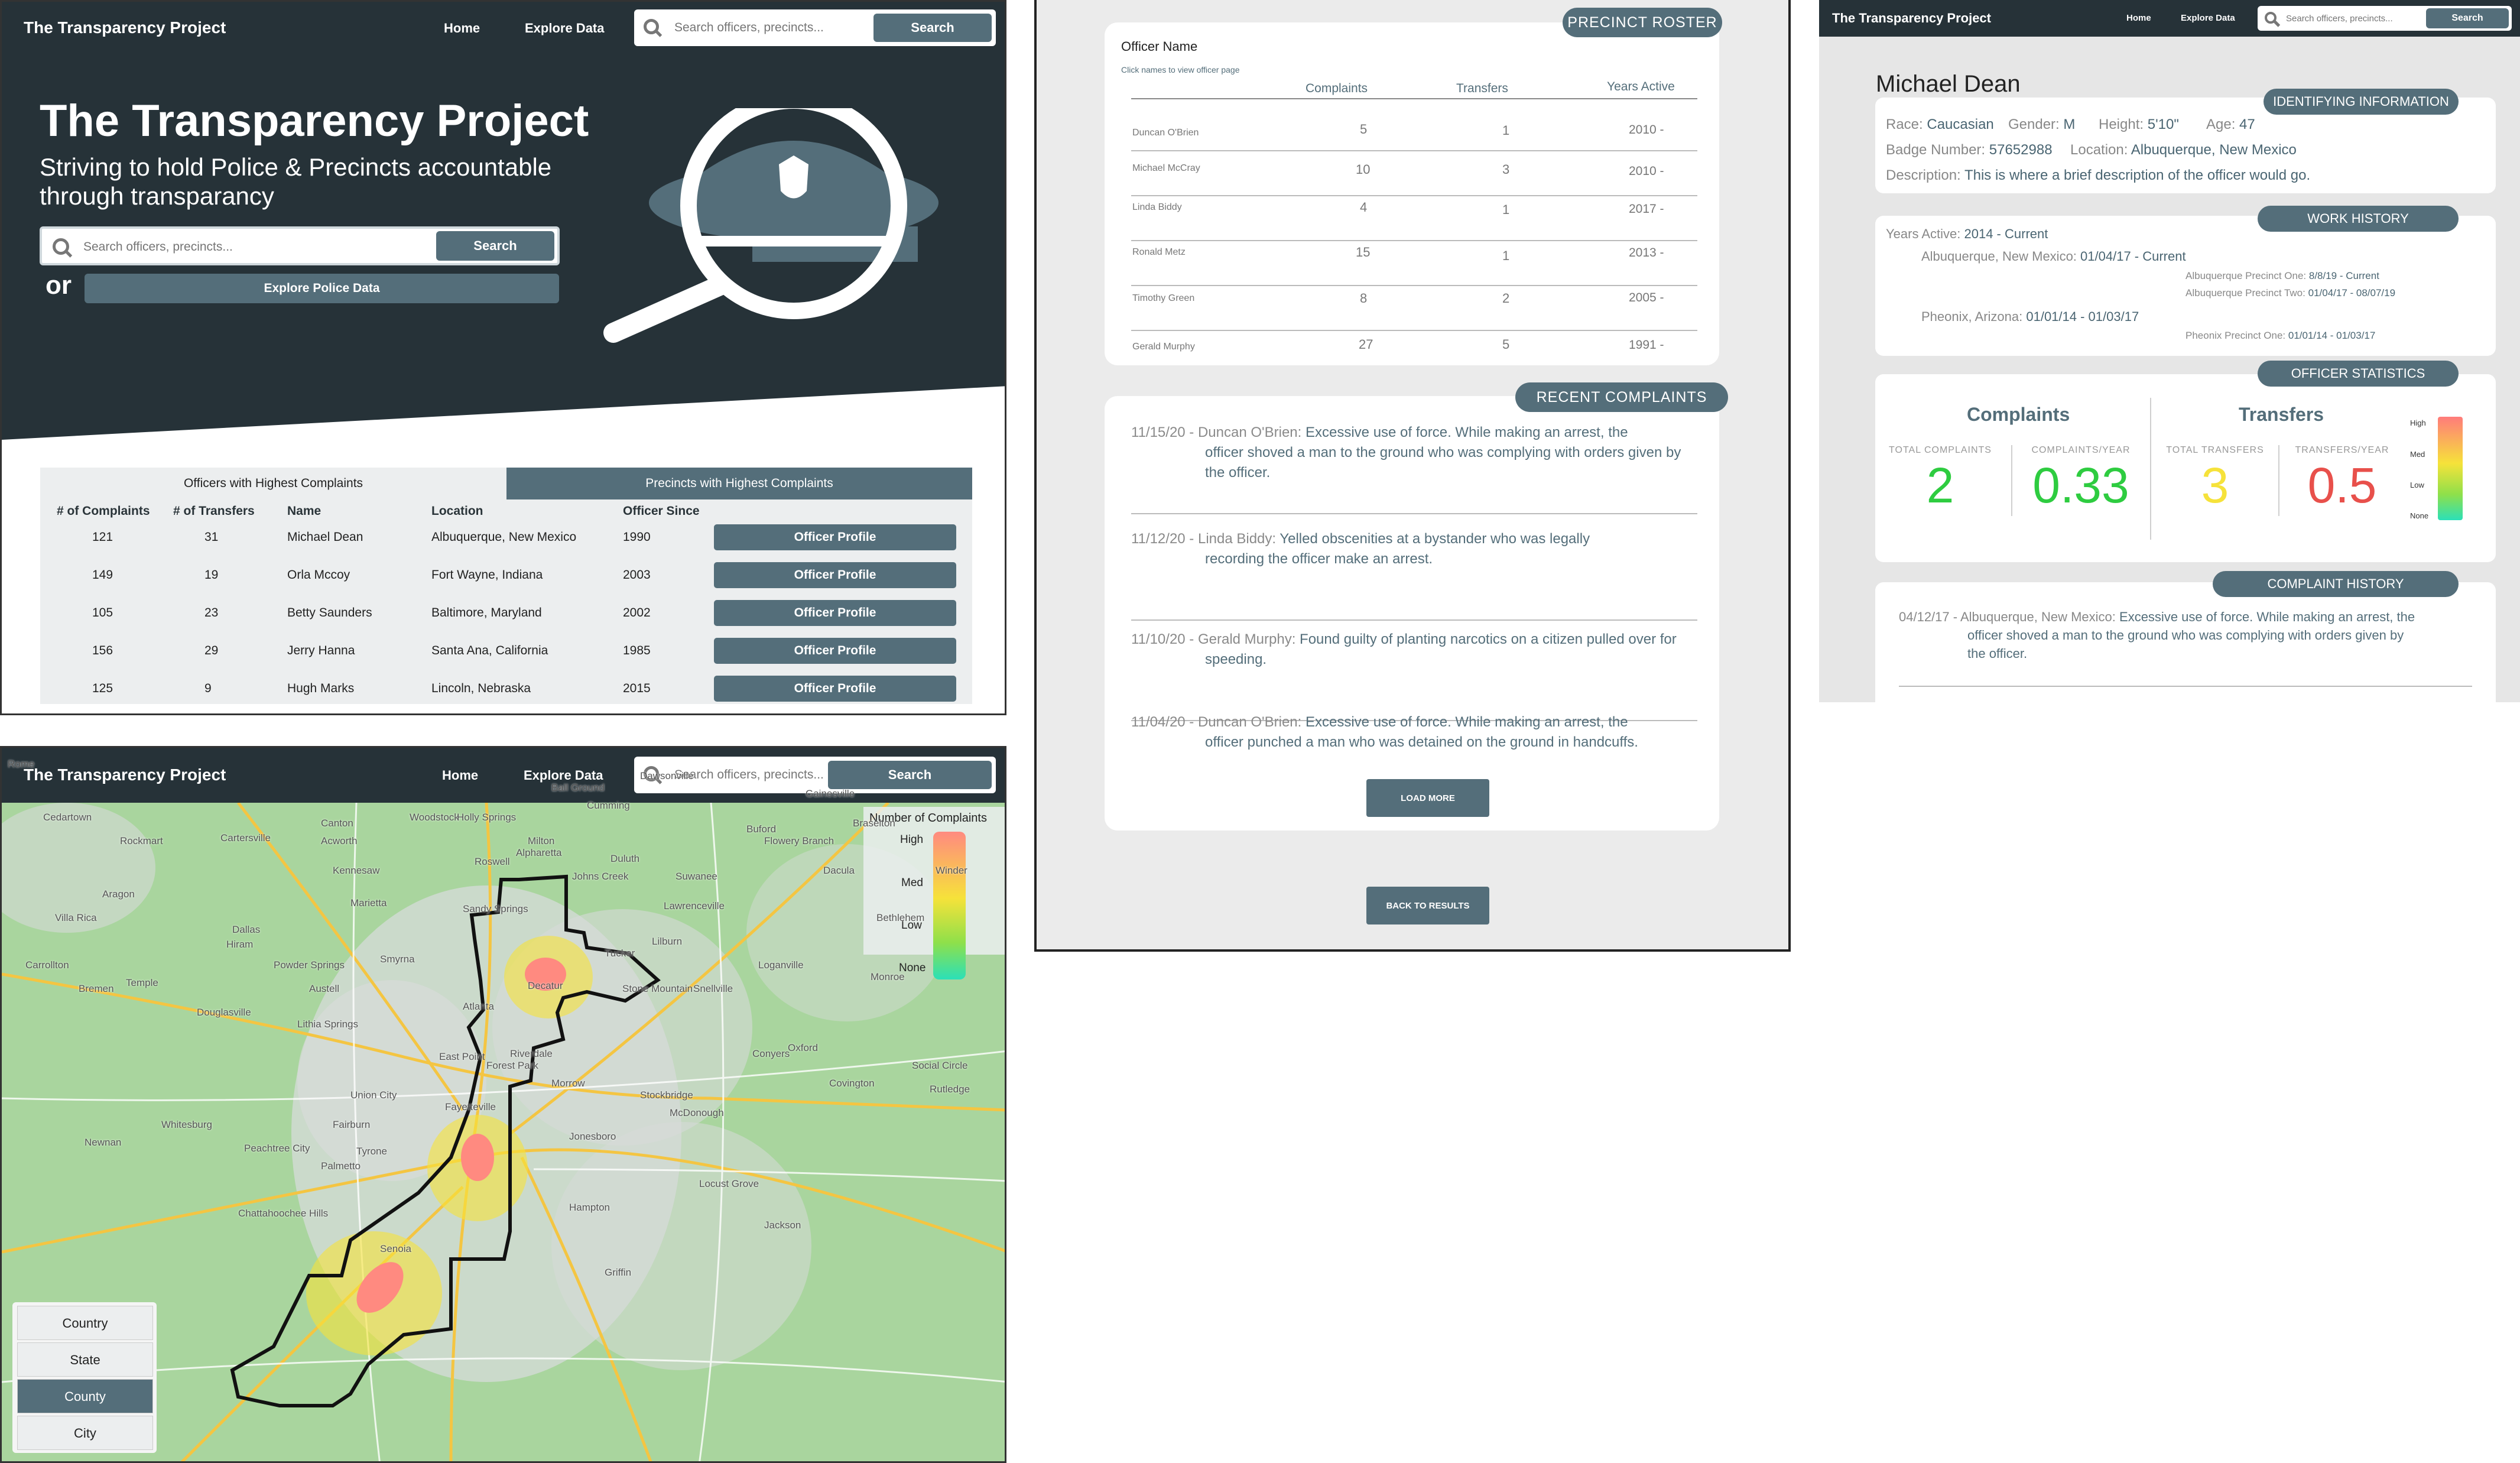 This screenshot has height=1463, width=2520. What do you see at coordinates (273, 484) in the screenshot?
I see `tab-officers: Officers with Highest Complaints` at bounding box center [273, 484].